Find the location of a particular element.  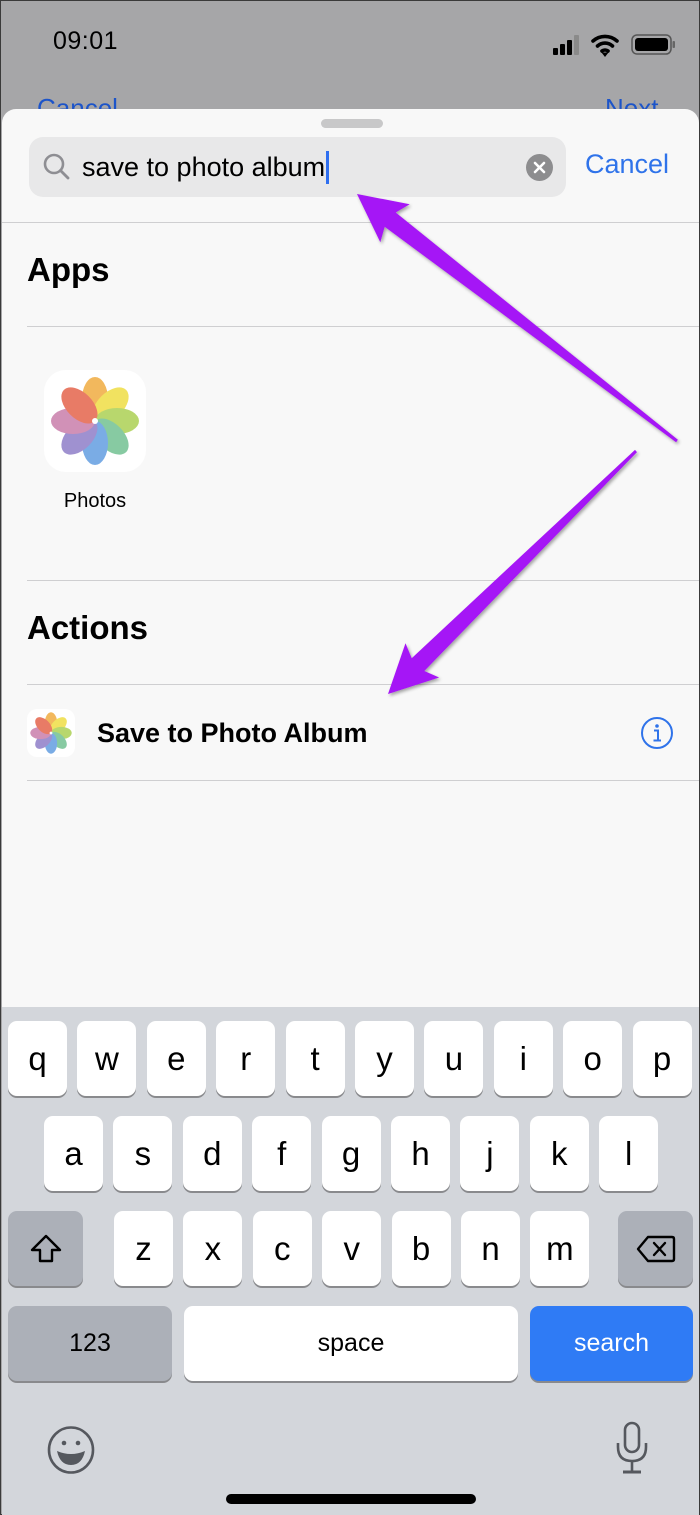

delete-key is located at coordinates (655, 1248).